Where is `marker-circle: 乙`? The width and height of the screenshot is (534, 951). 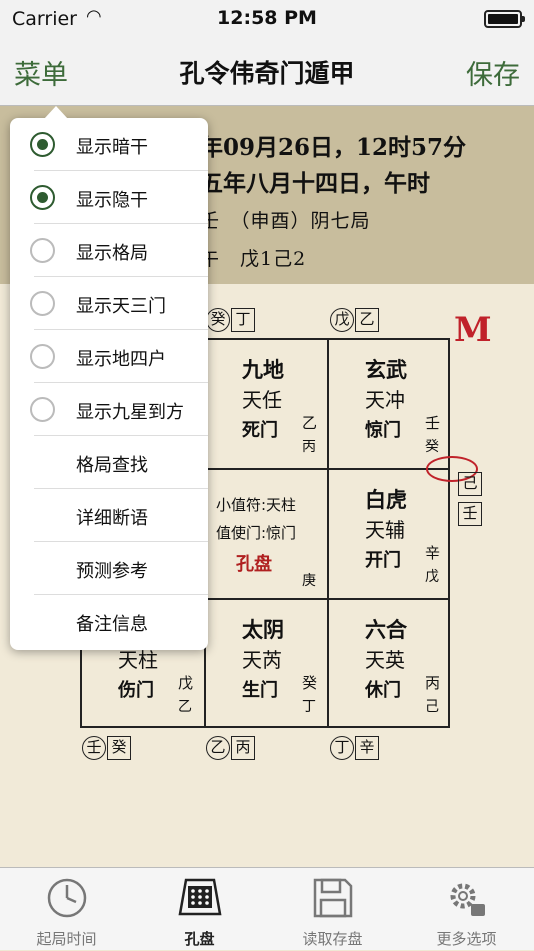
marker-circle: 乙 is located at coordinates (218, 748).